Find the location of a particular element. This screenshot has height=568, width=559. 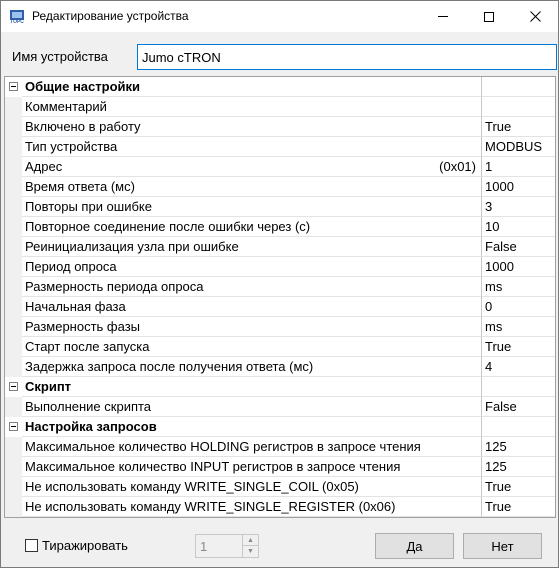

grid-property-row: Старт после запуска True is located at coordinates (280, 347).